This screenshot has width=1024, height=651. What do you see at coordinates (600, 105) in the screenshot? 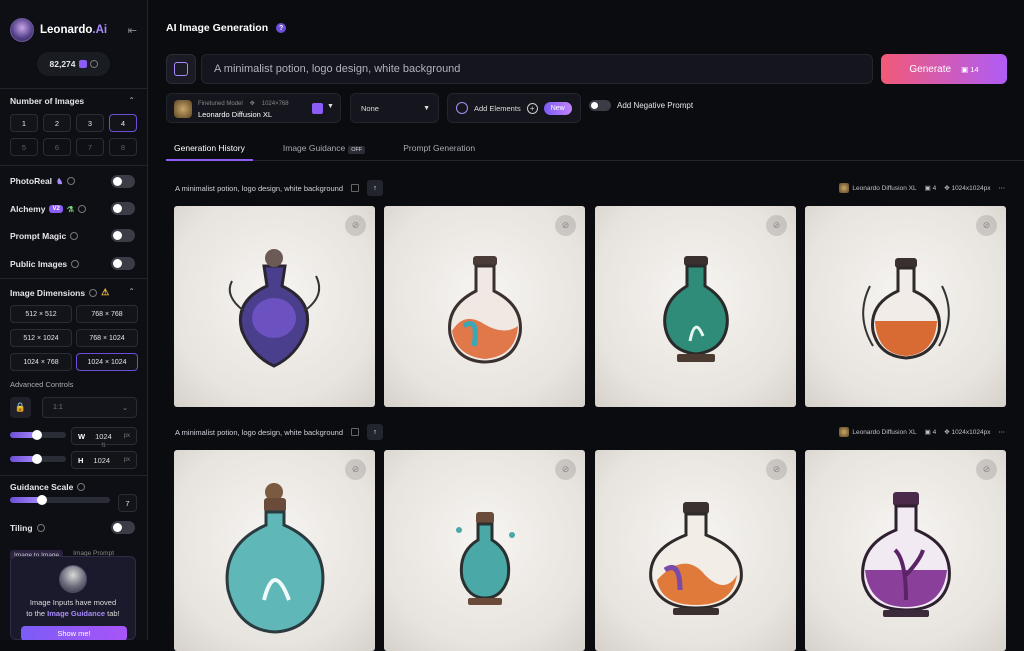
I see `negative-prompt-toggle` at bounding box center [600, 105].